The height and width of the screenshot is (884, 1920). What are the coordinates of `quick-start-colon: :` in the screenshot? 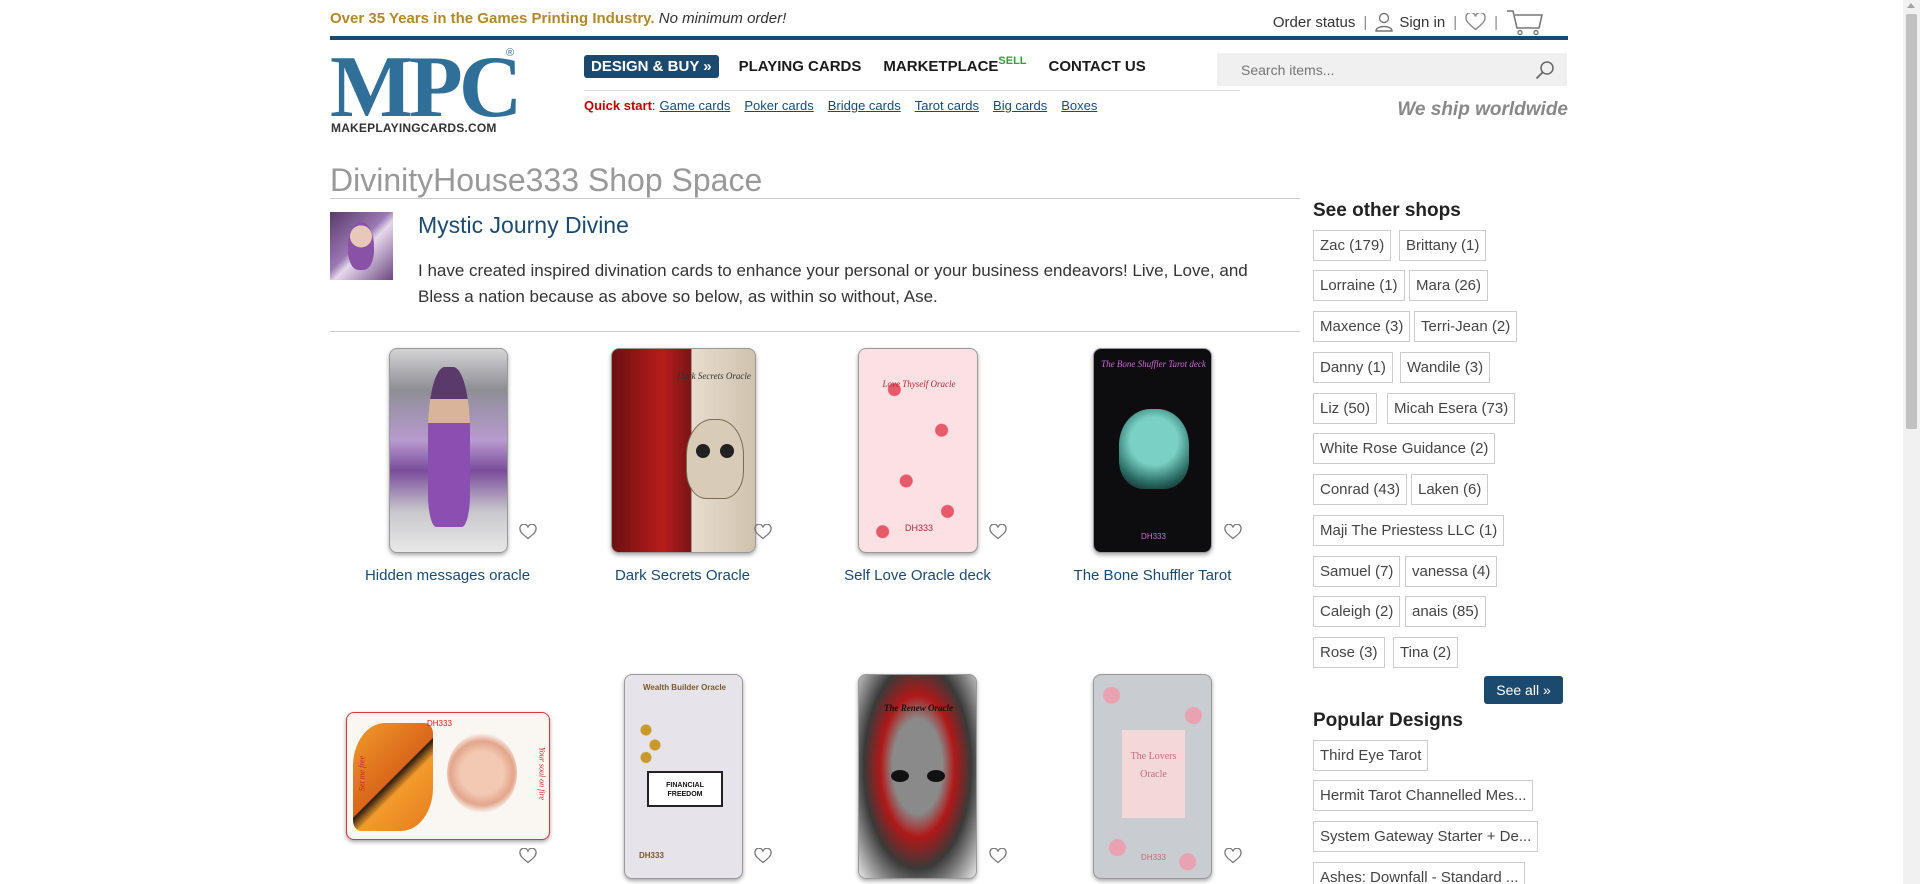 It's located at (653, 105).